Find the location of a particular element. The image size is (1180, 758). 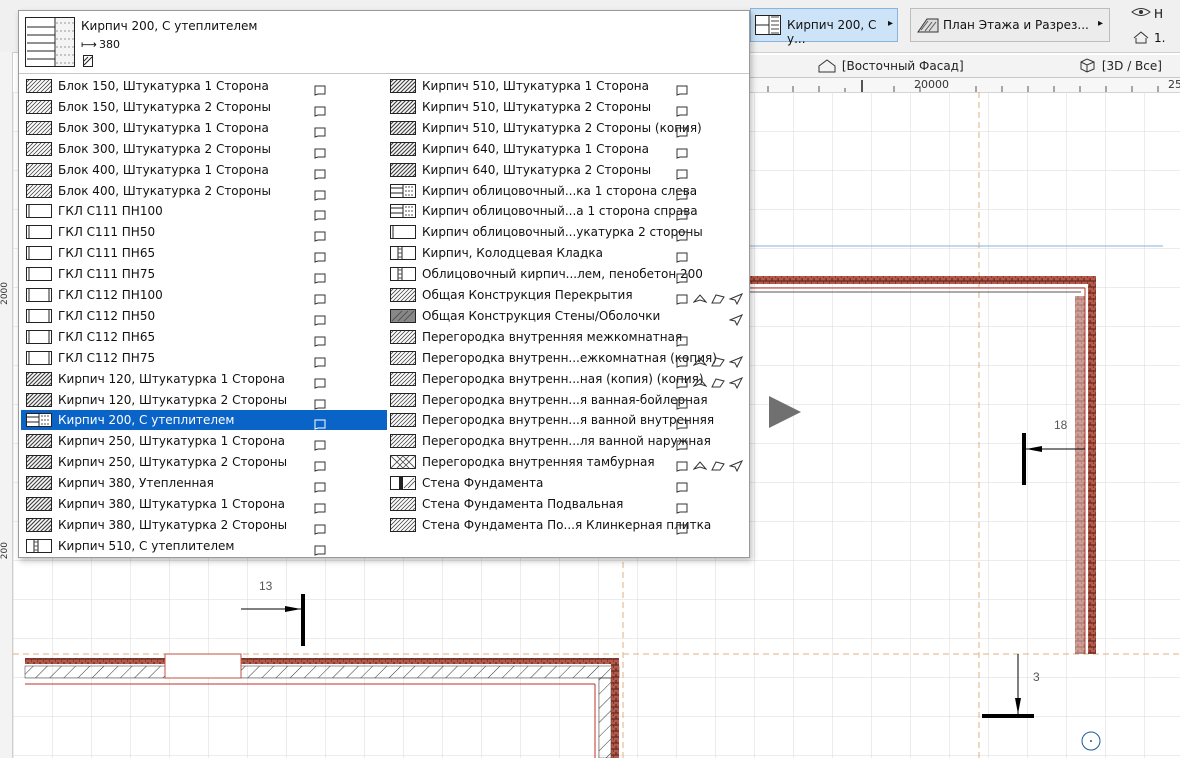

tab-label: [Восточный Фасад] is located at coordinates (902, 66).